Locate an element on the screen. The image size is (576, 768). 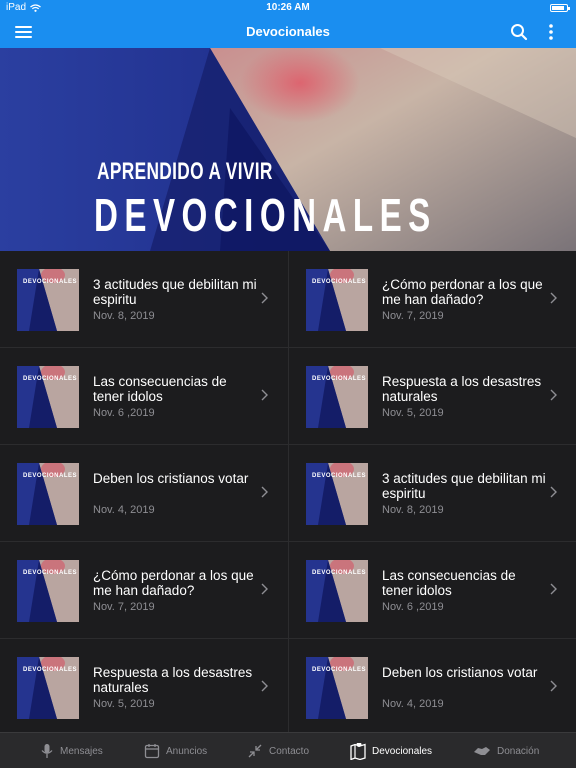
battery-icon is located at coordinates (560, 8).